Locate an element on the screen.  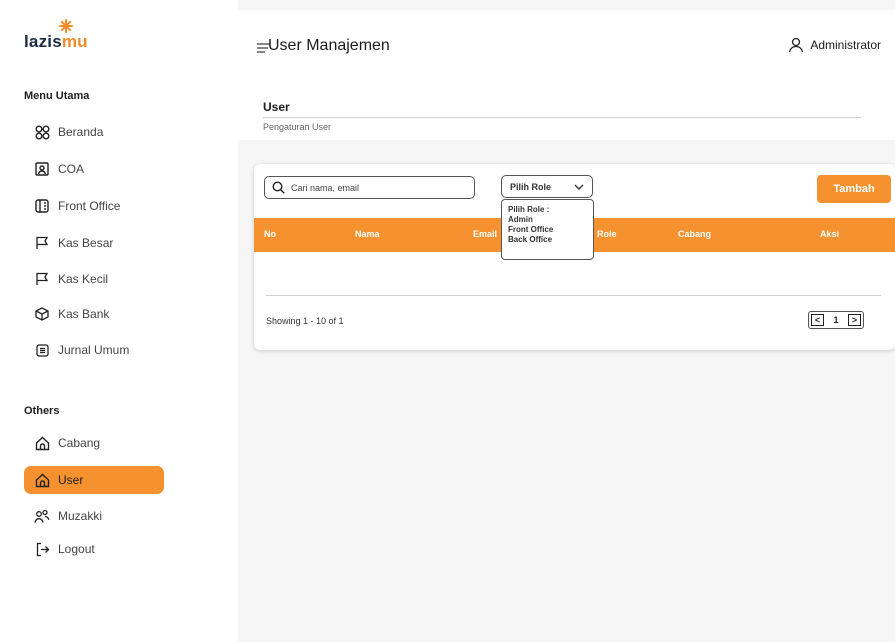
add-user-button: Tambah is located at coordinates (854, 189).